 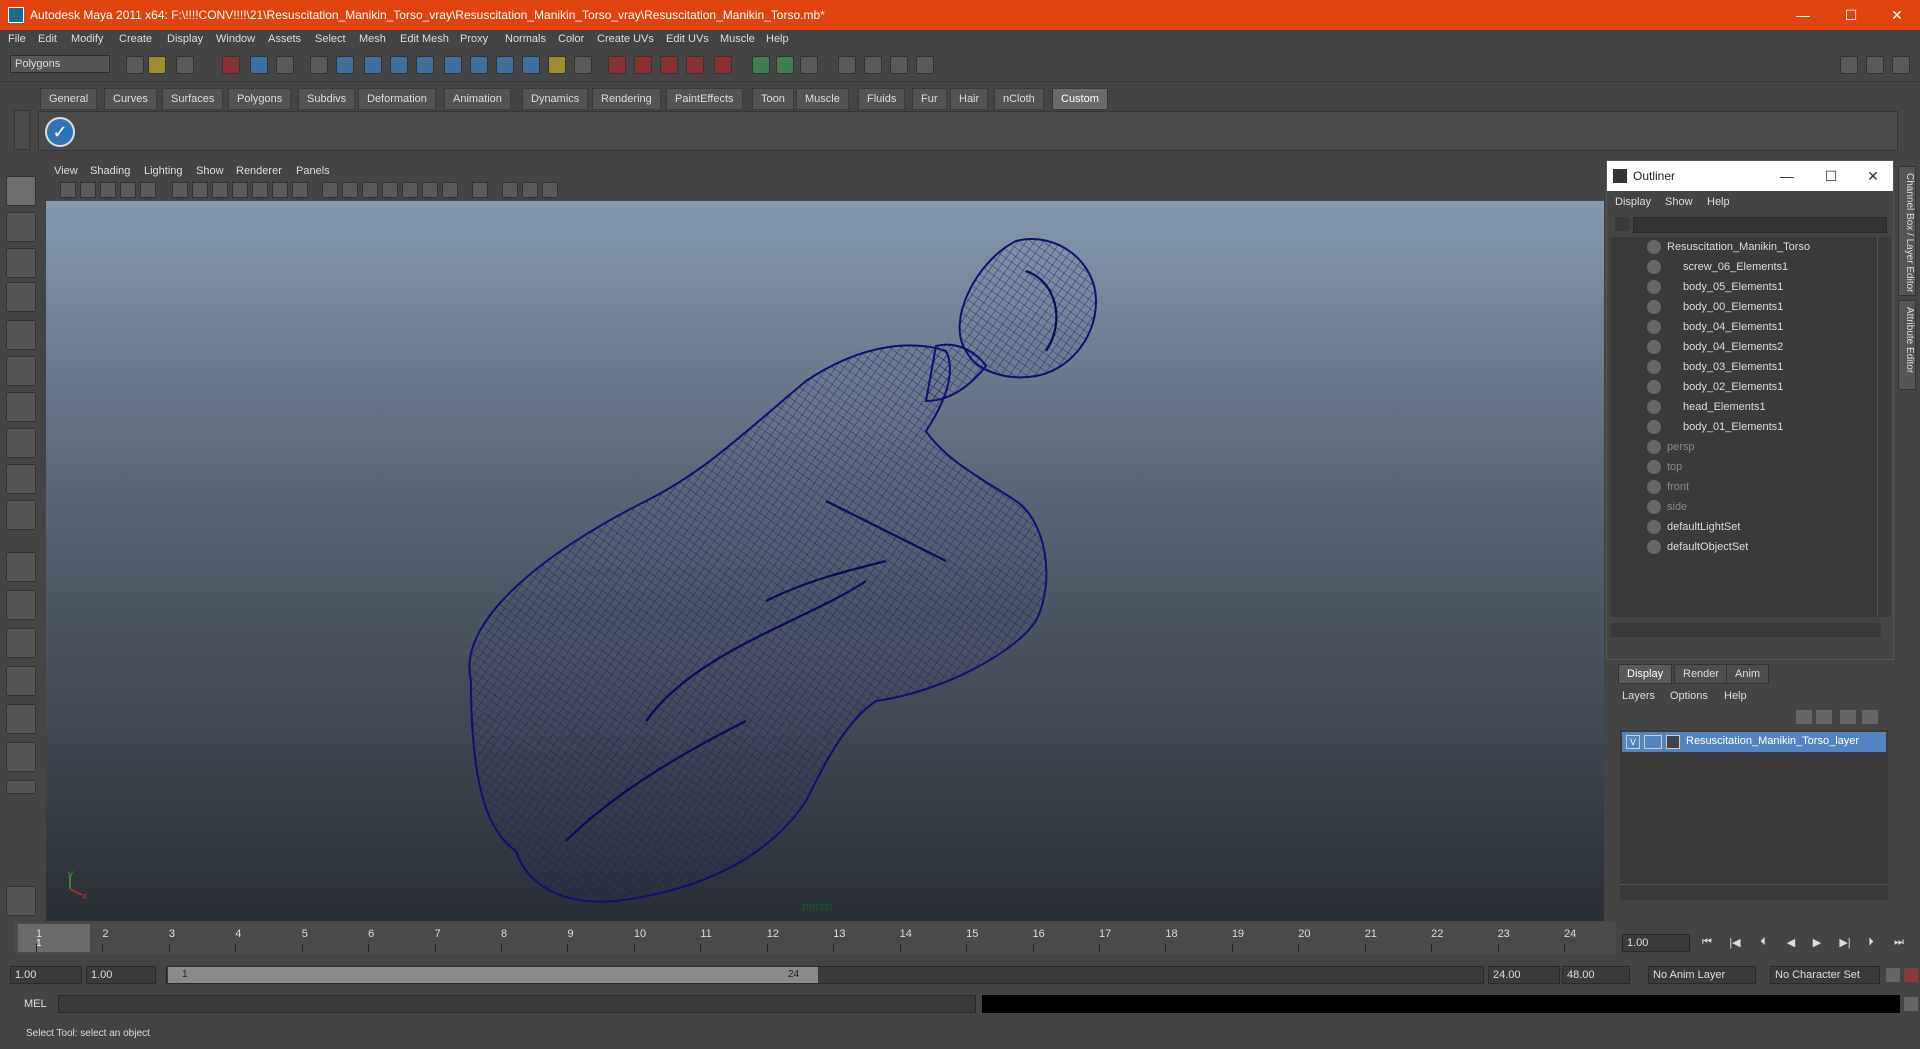 What do you see at coordinates (327, 99) in the screenshot?
I see `shelf-tab-subdivs: Subdivs` at bounding box center [327, 99].